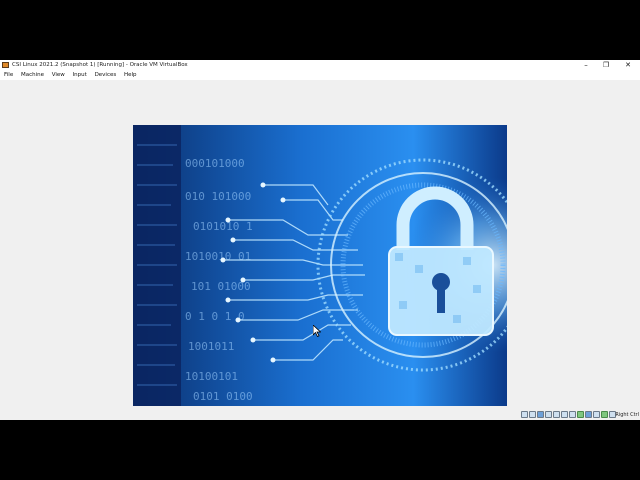  What do you see at coordinates (604, 414) in the screenshot?
I see `guest-additions-icon` at bounding box center [604, 414].